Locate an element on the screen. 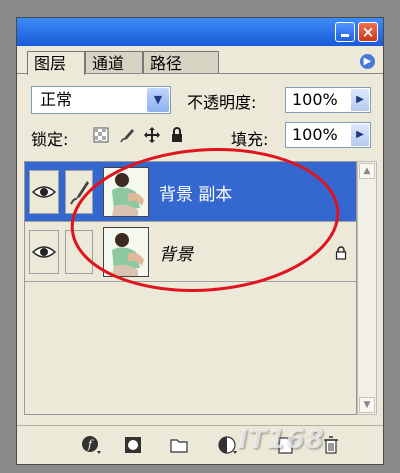 This screenshot has height=473, width=400. lock-transparency-icon is located at coordinates (101, 135).